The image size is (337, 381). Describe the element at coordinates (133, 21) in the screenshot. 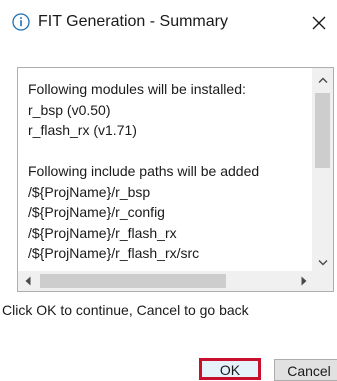

I see `dialog-title: FIT Generation - Summary` at that location.